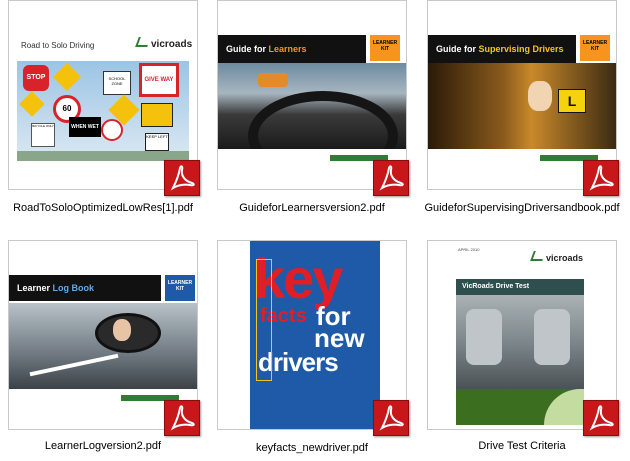  Describe the element at coordinates (58, 45) in the screenshot. I see `cover-title: Road to Solo Driving` at that location.